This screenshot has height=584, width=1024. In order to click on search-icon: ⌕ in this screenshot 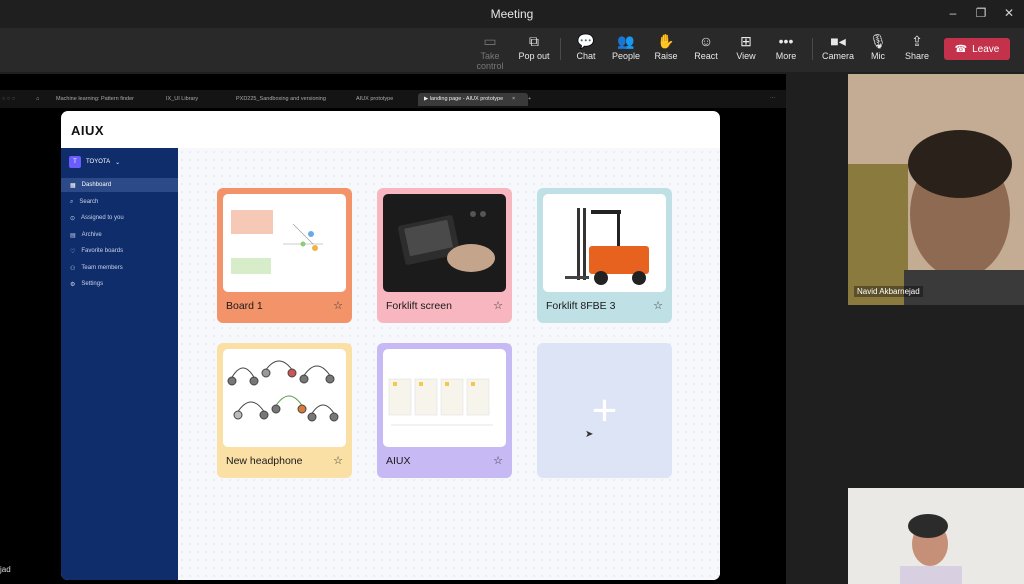, I will do `click(72, 201)`.